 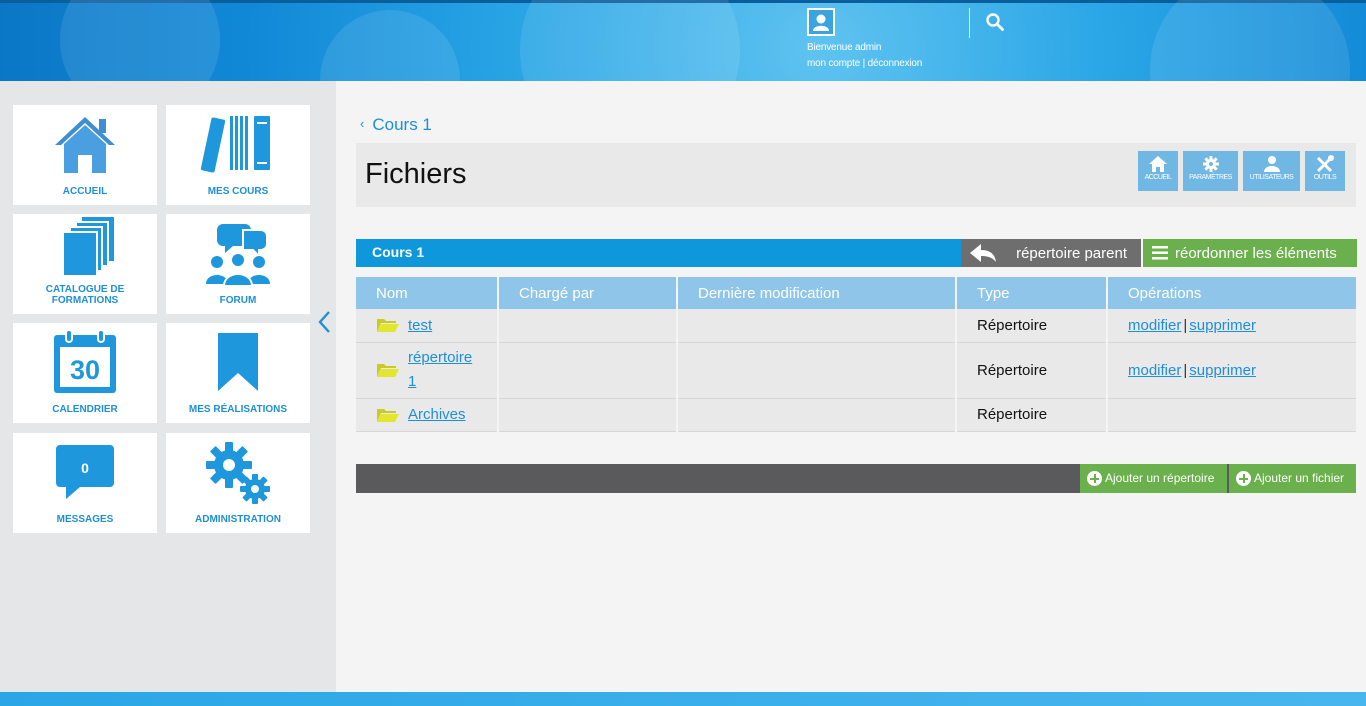 I want to click on catalog-icon, so click(x=88, y=247).